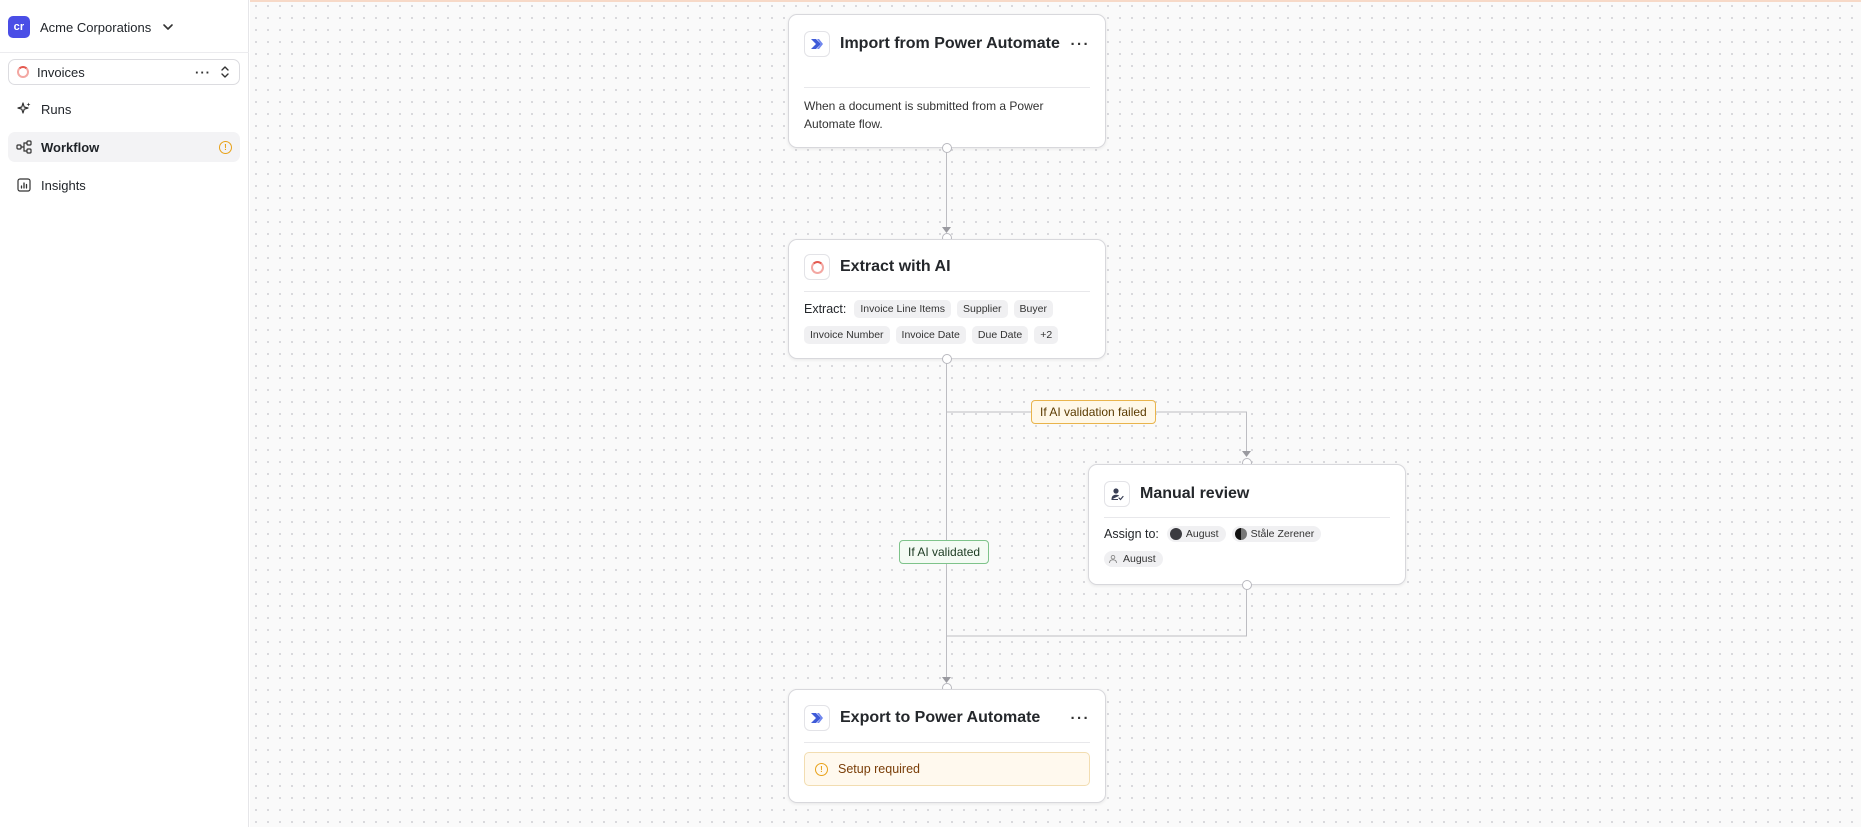 This screenshot has width=1861, height=827. I want to click on project-name: Invoices, so click(61, 72).